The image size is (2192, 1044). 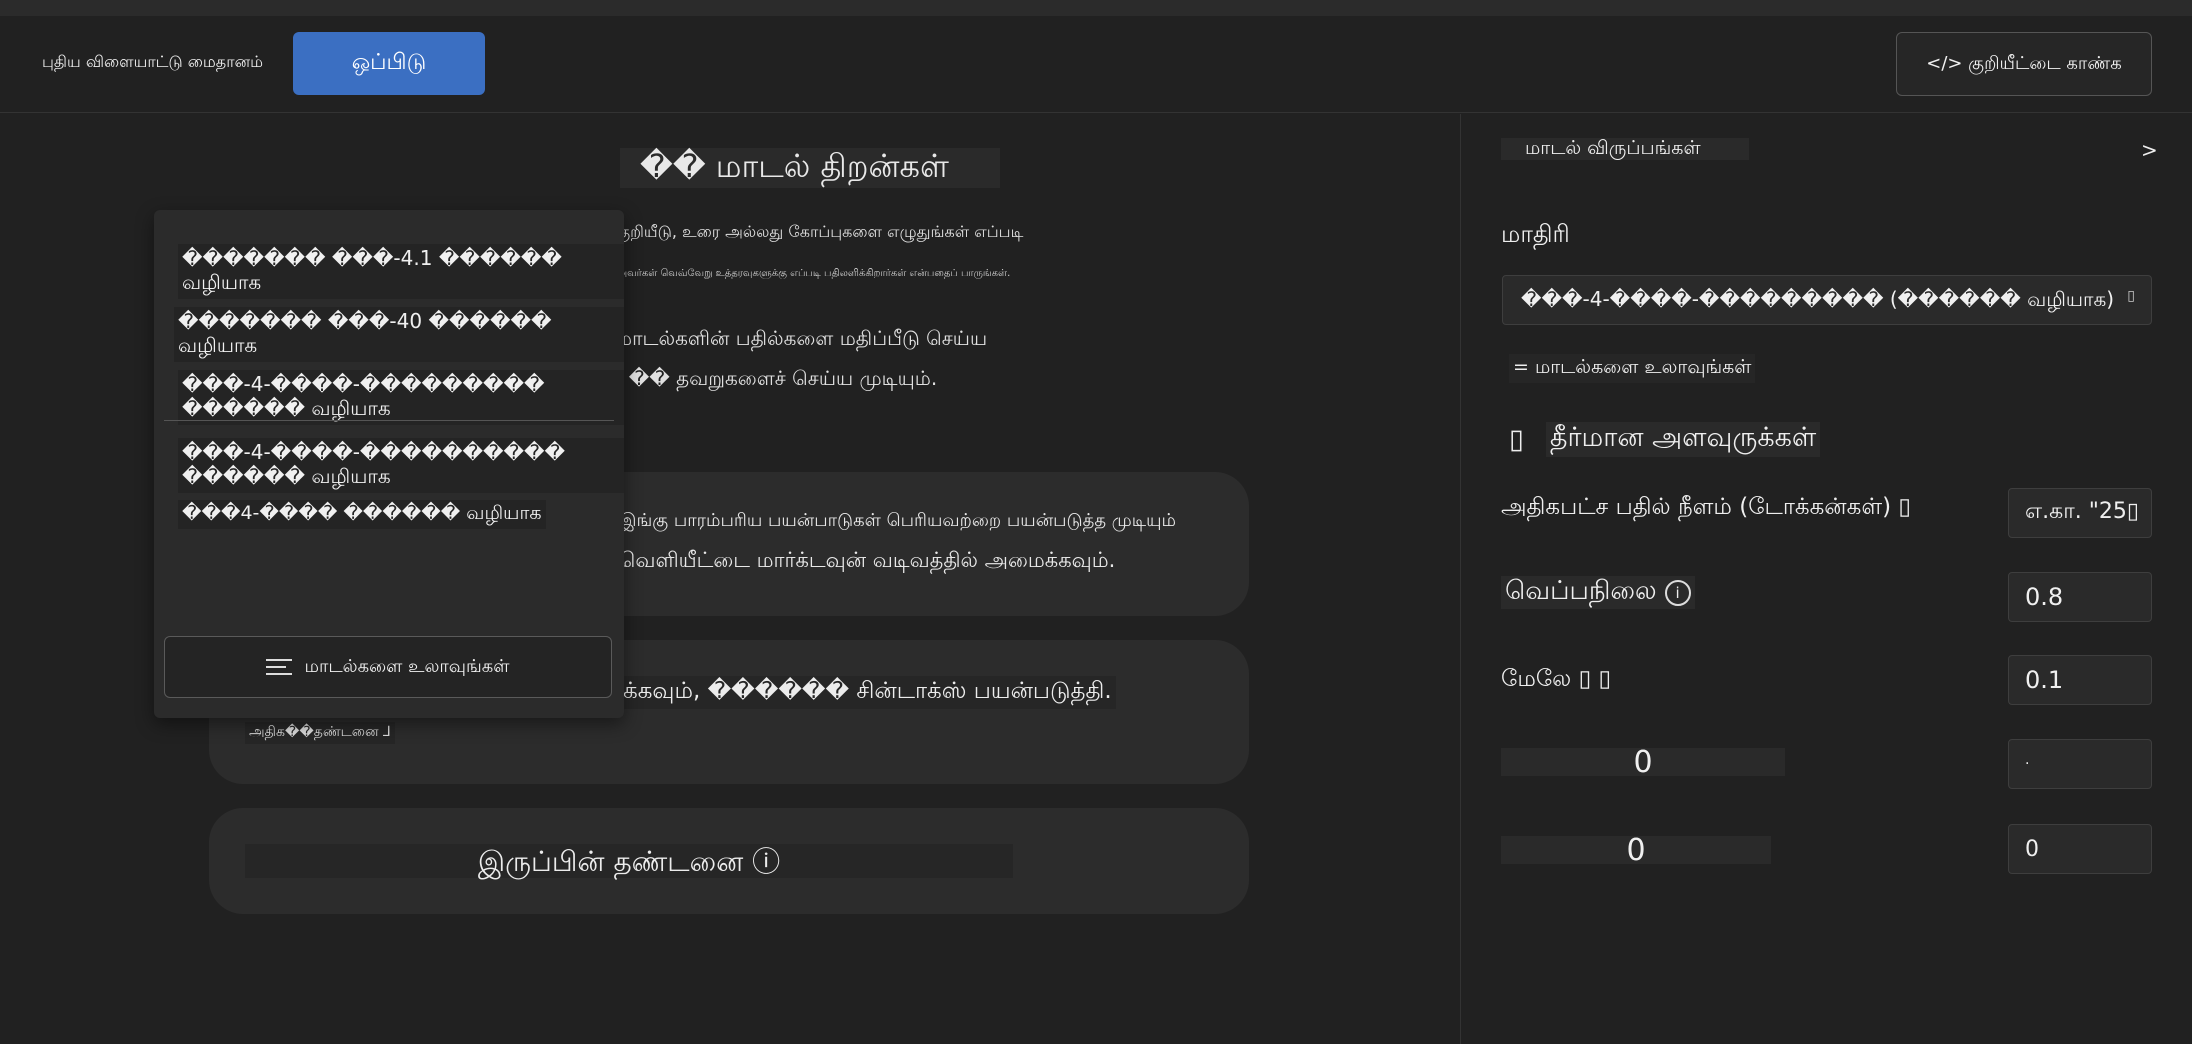 I want to click on max-tokens-label: அதிகபட்ச பதில் நீளம் (டோக்கன்கள்) ▯, so click(x=1706, y=507).